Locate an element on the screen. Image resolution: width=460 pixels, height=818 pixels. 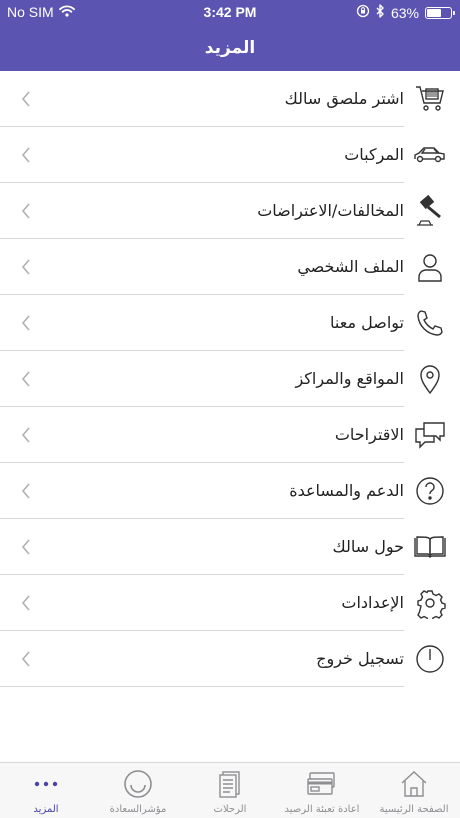
menu-item-support: الدعم والمساعدة is located at coordinates (230, 491).